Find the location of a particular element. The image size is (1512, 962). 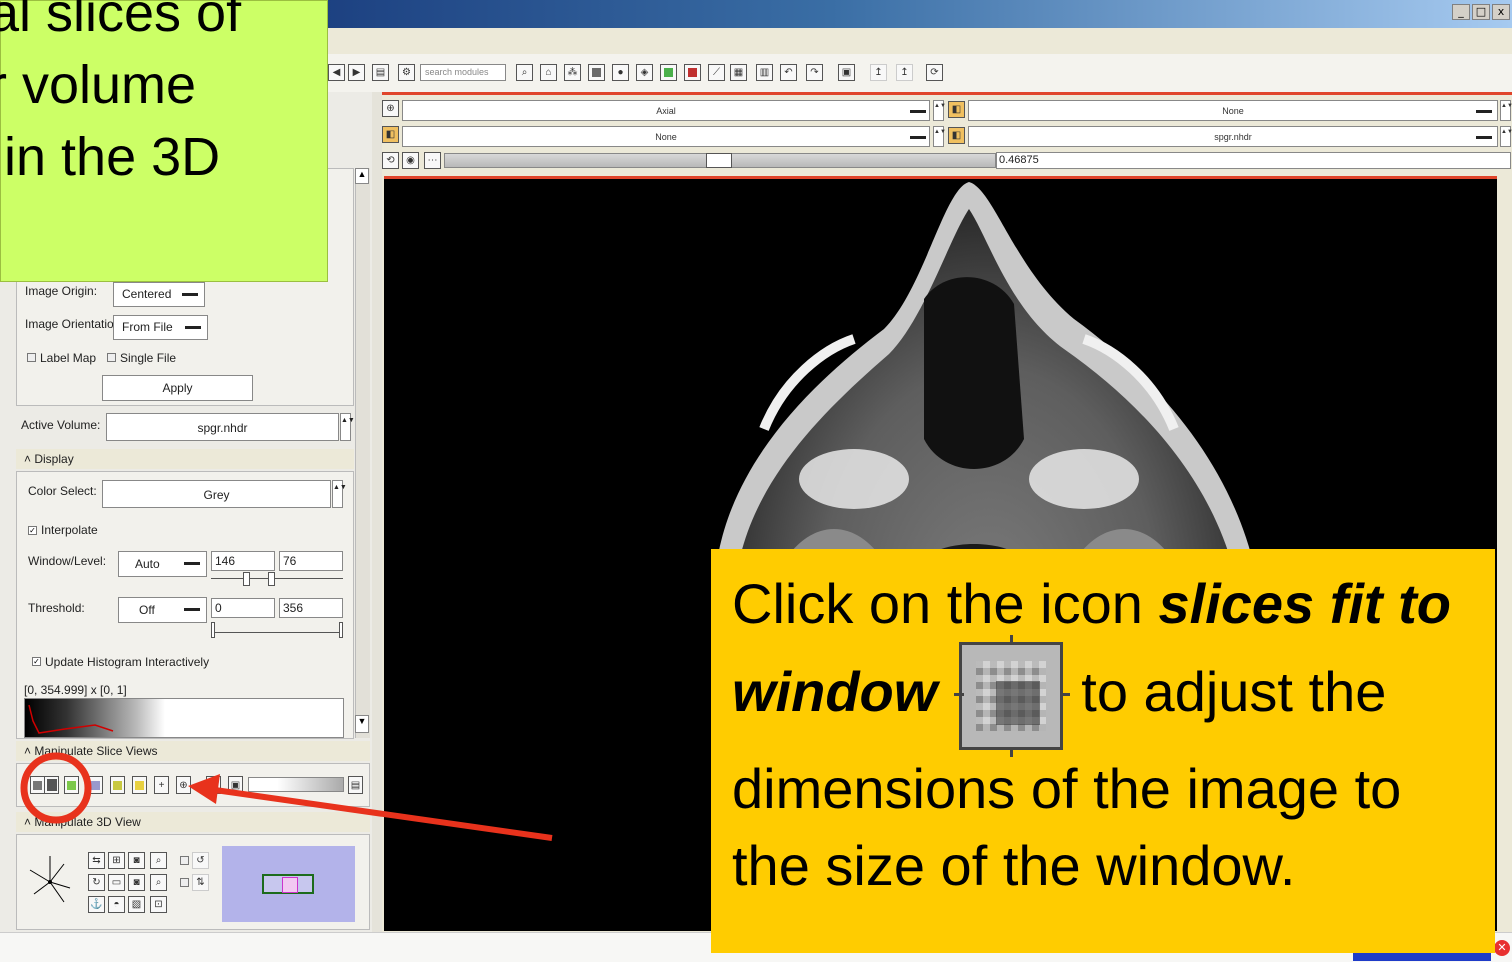

window-level-mode-menu: Auto is located at coordinates (162, 564).